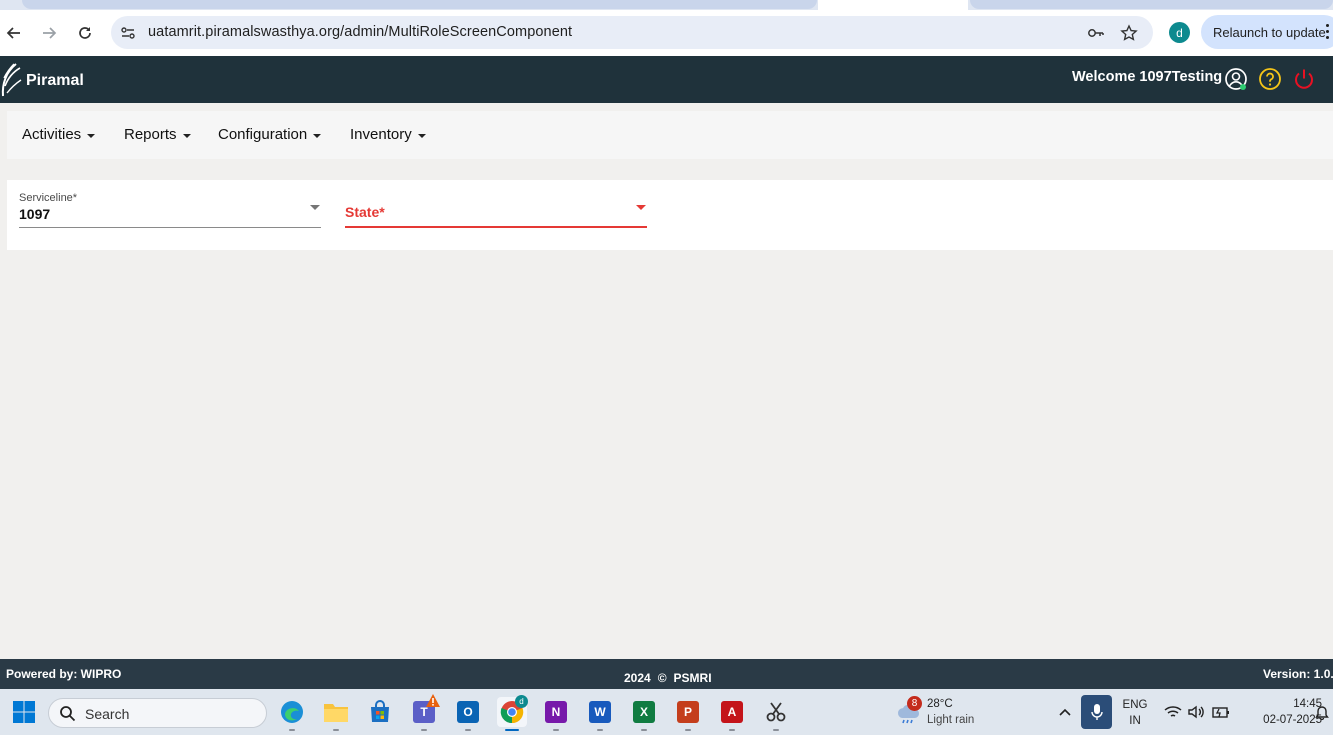 The image size is (1333, 735). I want to click on edge-icon, so click(292, 714).